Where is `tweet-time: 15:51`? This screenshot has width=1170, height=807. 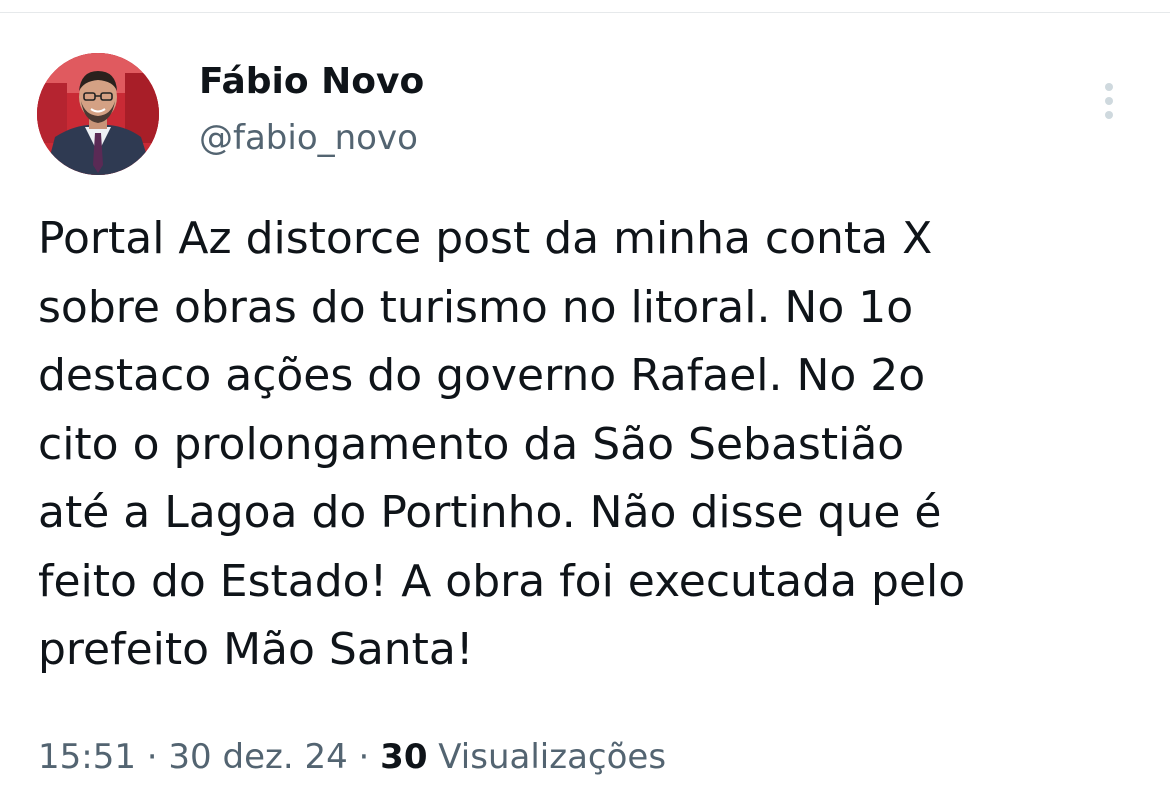 tweet-time: 15:51 is located at coordinates (87, 757).